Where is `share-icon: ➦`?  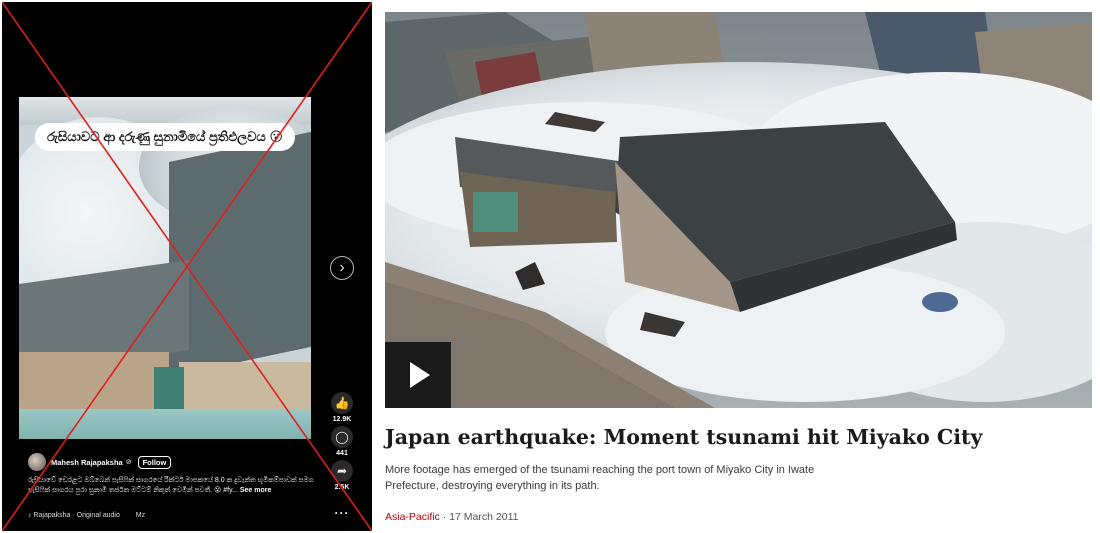 share-icon: ➦ is located at coordinates (342, 471).